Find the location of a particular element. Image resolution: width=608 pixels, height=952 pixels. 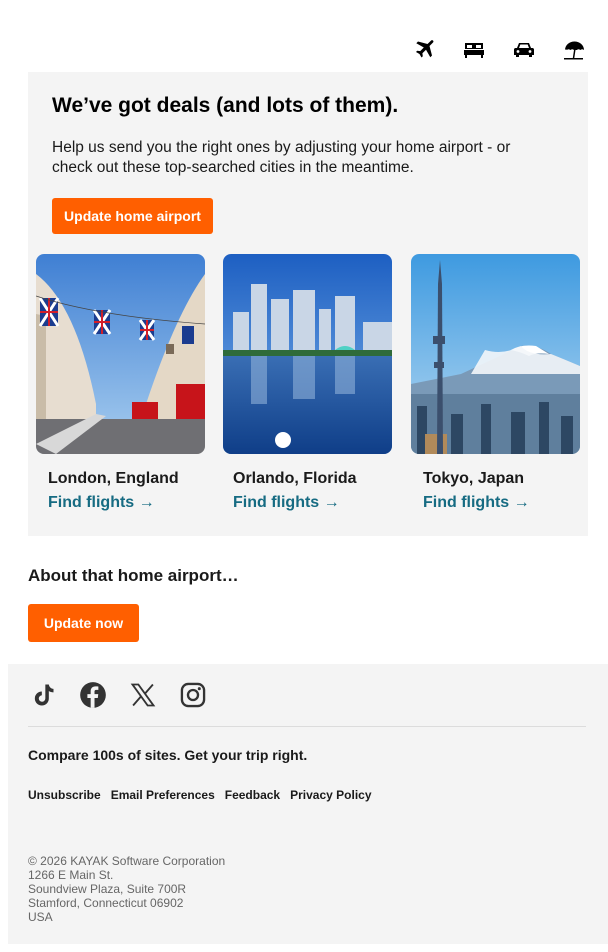

address-line: Stamford, Connecticut 06902 is located at coordinates (106, 903).